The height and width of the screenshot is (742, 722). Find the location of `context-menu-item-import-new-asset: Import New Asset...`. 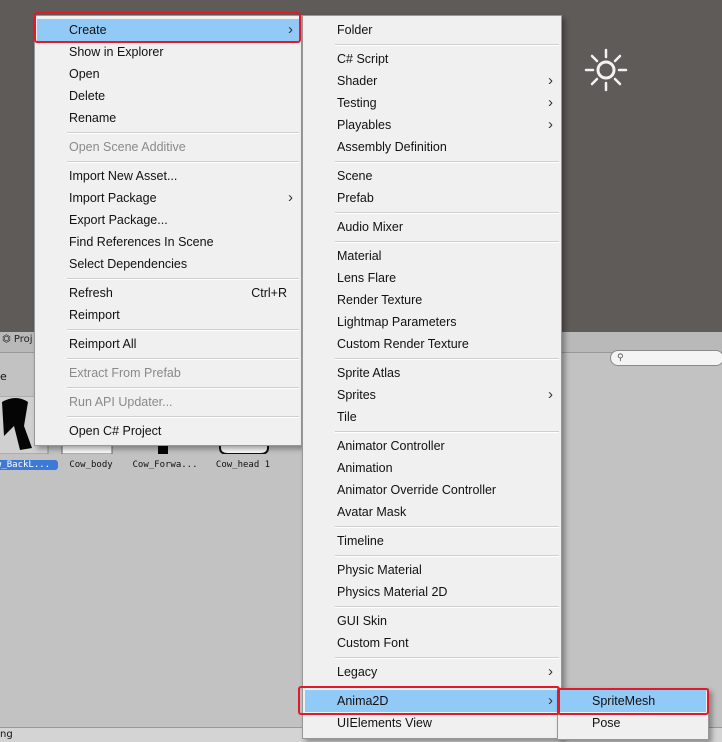

context-menu-item-import-new-asset: Import New Asset... is located at coordinates (168, 176).